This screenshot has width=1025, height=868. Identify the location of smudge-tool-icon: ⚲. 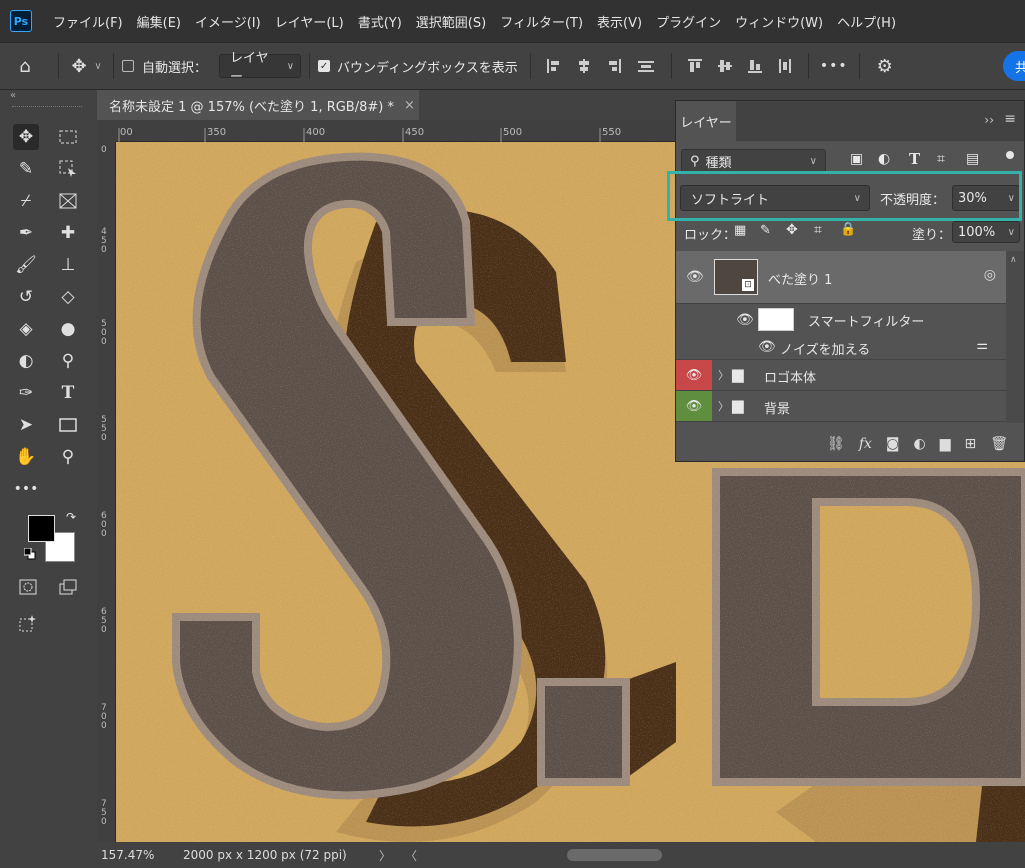
(68, 361).